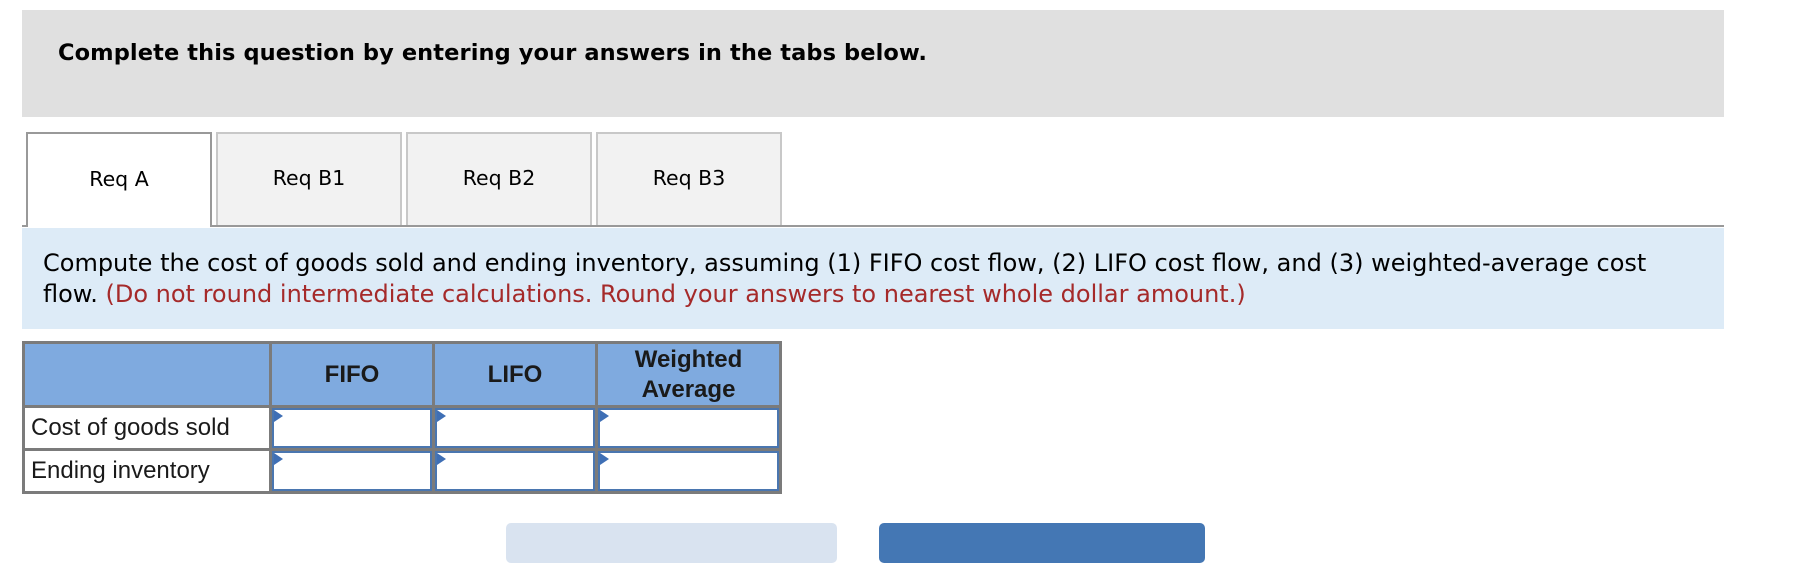 The width and height of the screenshot is (1806, 563). I want to click on cell-cogs-fifo, so click(352, 428).